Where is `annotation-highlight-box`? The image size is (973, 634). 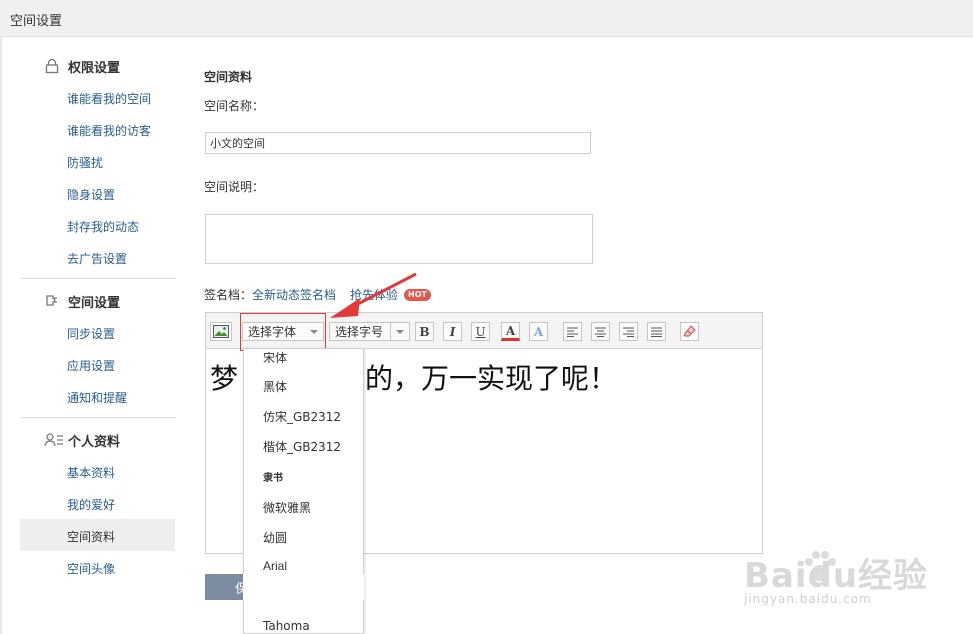 annotation-highlight-box is located at coordinates (283, 332).